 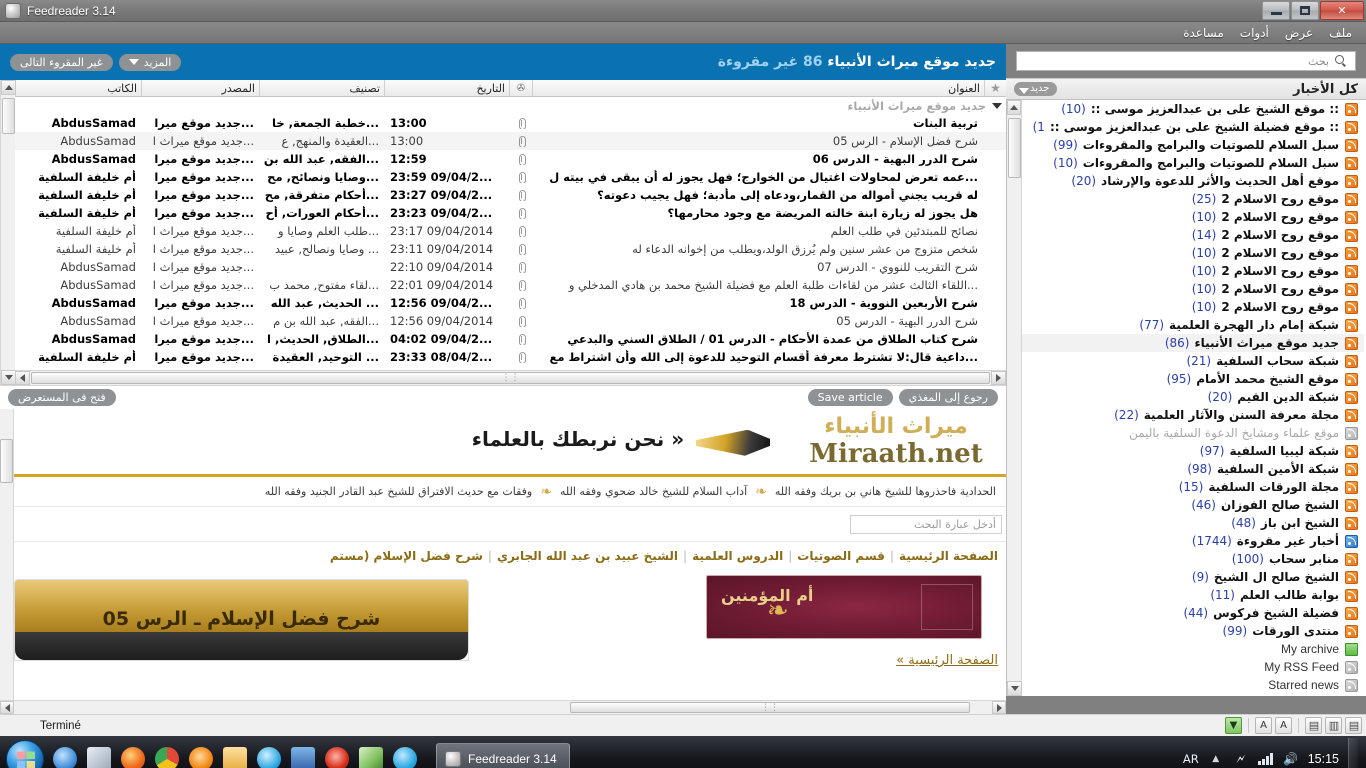 I want to click on taskbar-firefox, so click(x=133, y=754).